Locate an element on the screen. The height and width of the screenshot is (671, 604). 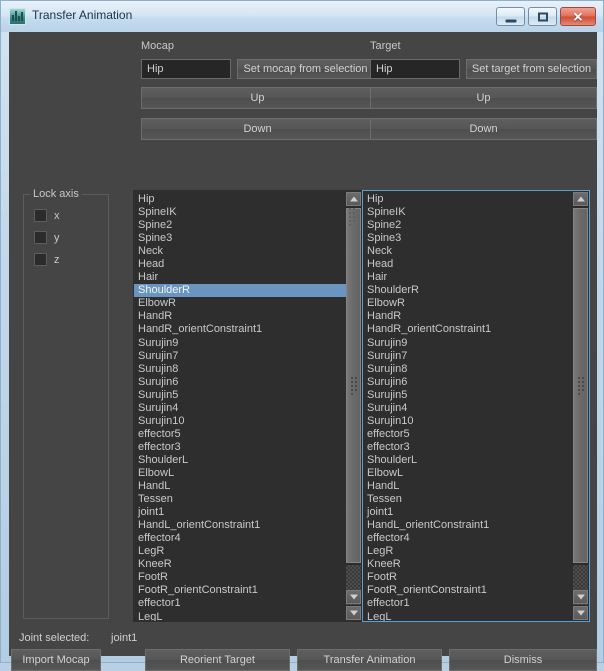
maximize-button is located at coordinates (542, 16).